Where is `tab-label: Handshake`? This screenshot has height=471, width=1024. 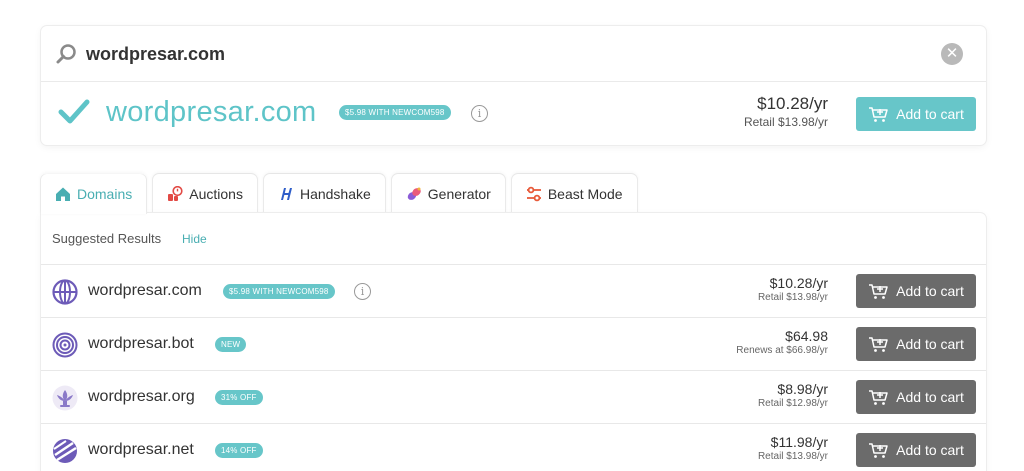 tab-label: Handshake is located at coordinates (335, 194).